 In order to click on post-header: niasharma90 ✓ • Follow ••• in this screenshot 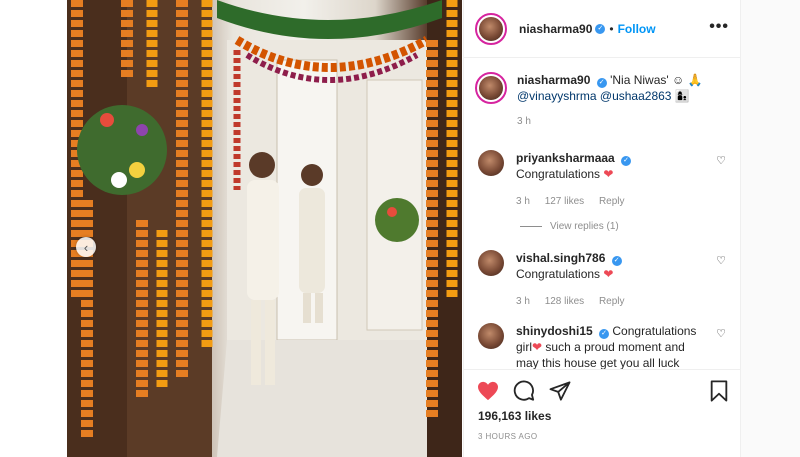, I will do `click(602, 29)`.